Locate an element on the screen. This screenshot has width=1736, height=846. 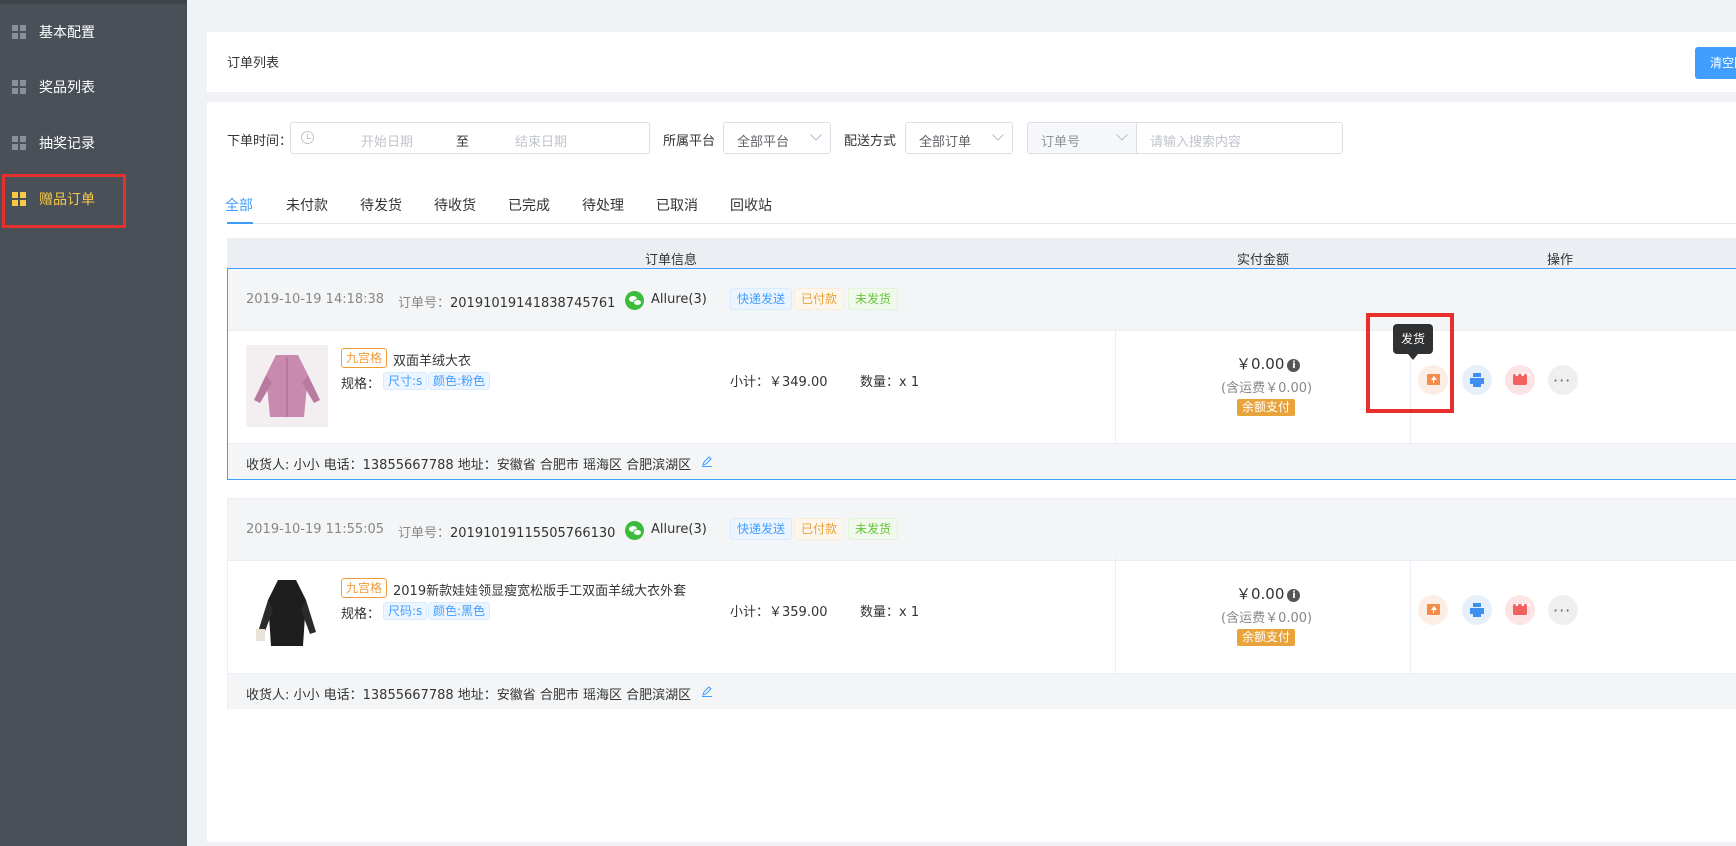
tab-all: 全部 is located at coordinates (239, 205).